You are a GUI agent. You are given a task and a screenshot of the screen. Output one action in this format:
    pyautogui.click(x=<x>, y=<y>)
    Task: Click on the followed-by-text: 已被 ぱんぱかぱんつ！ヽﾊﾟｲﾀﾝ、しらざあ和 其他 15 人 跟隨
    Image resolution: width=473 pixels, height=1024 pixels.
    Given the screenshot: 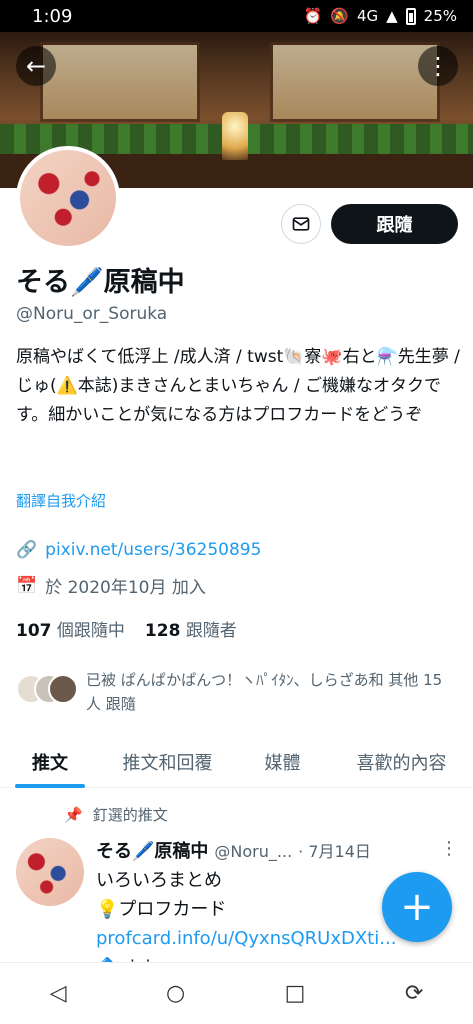 What is the action you would take?
    pyautogui.click(x=264, y=692)
    